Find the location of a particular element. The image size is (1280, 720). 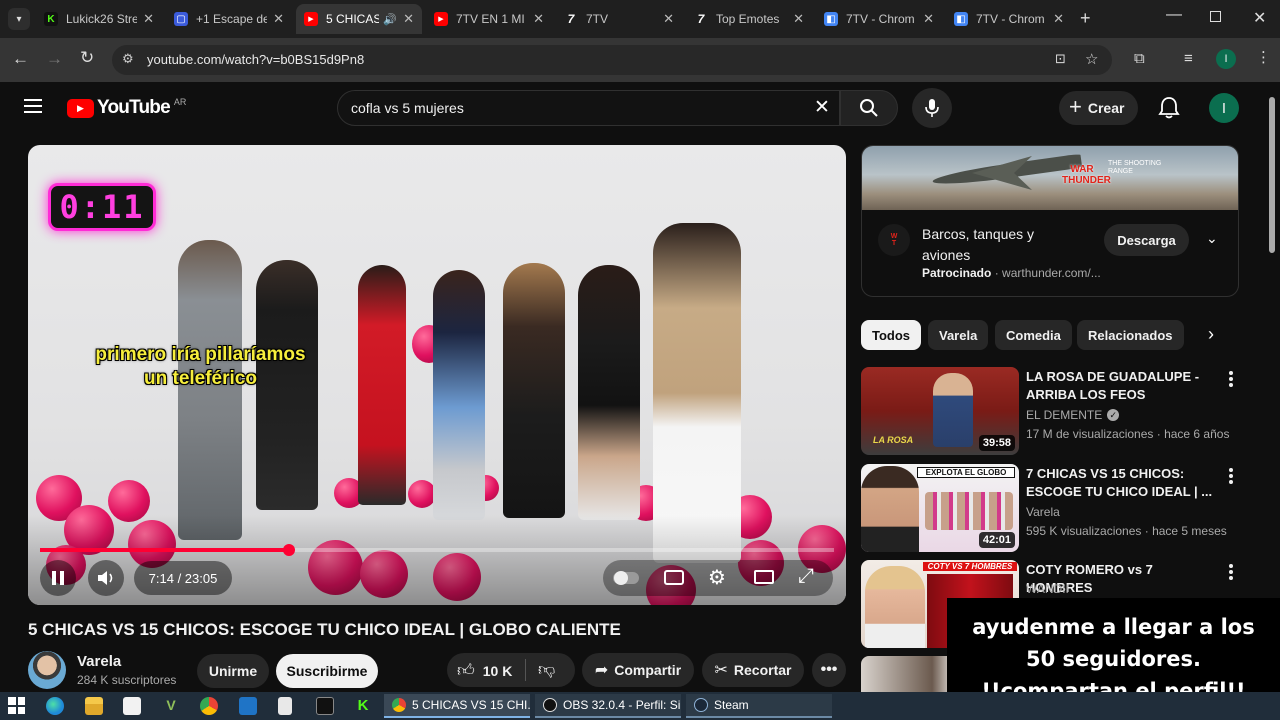

subscribe-button: Suscribirme is located at coordinates (327, 671).